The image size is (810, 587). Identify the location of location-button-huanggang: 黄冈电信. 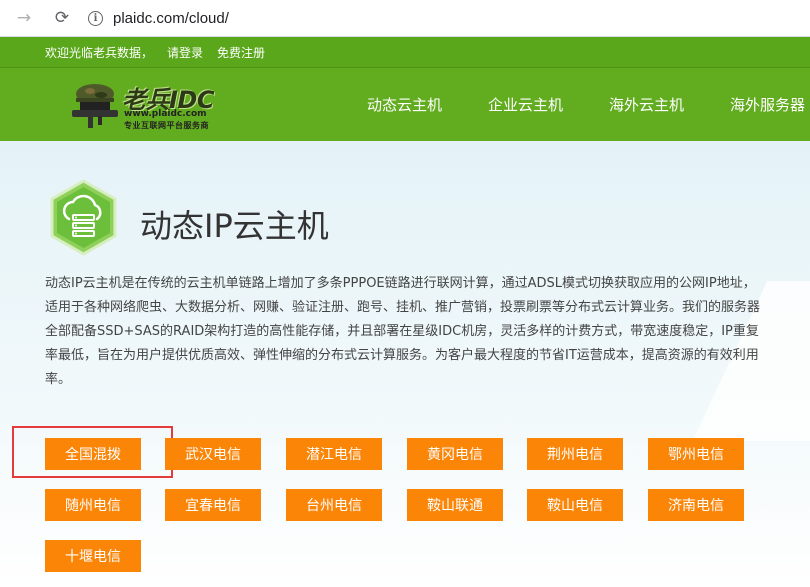
(455, 454).